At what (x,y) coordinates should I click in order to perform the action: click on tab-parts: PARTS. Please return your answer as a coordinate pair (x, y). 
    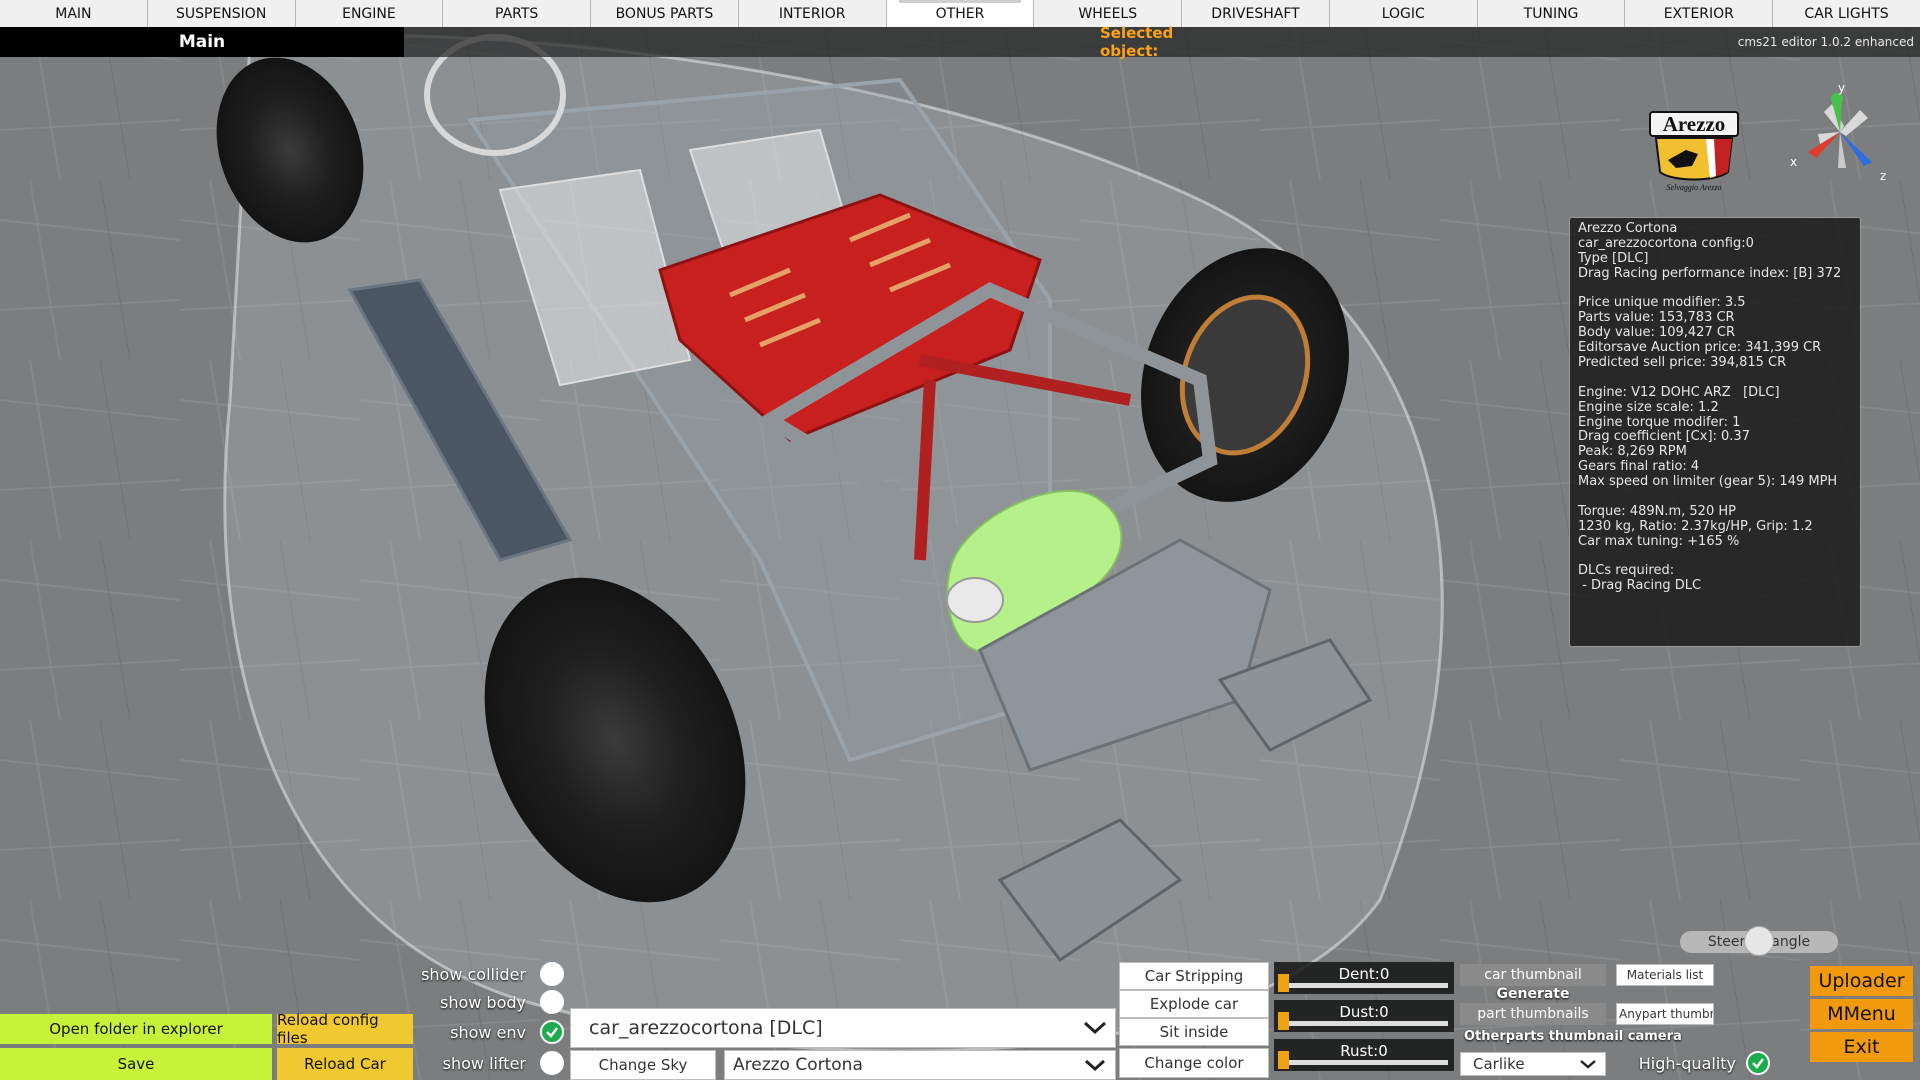
    Looking at the image, I should click on (517, 13).